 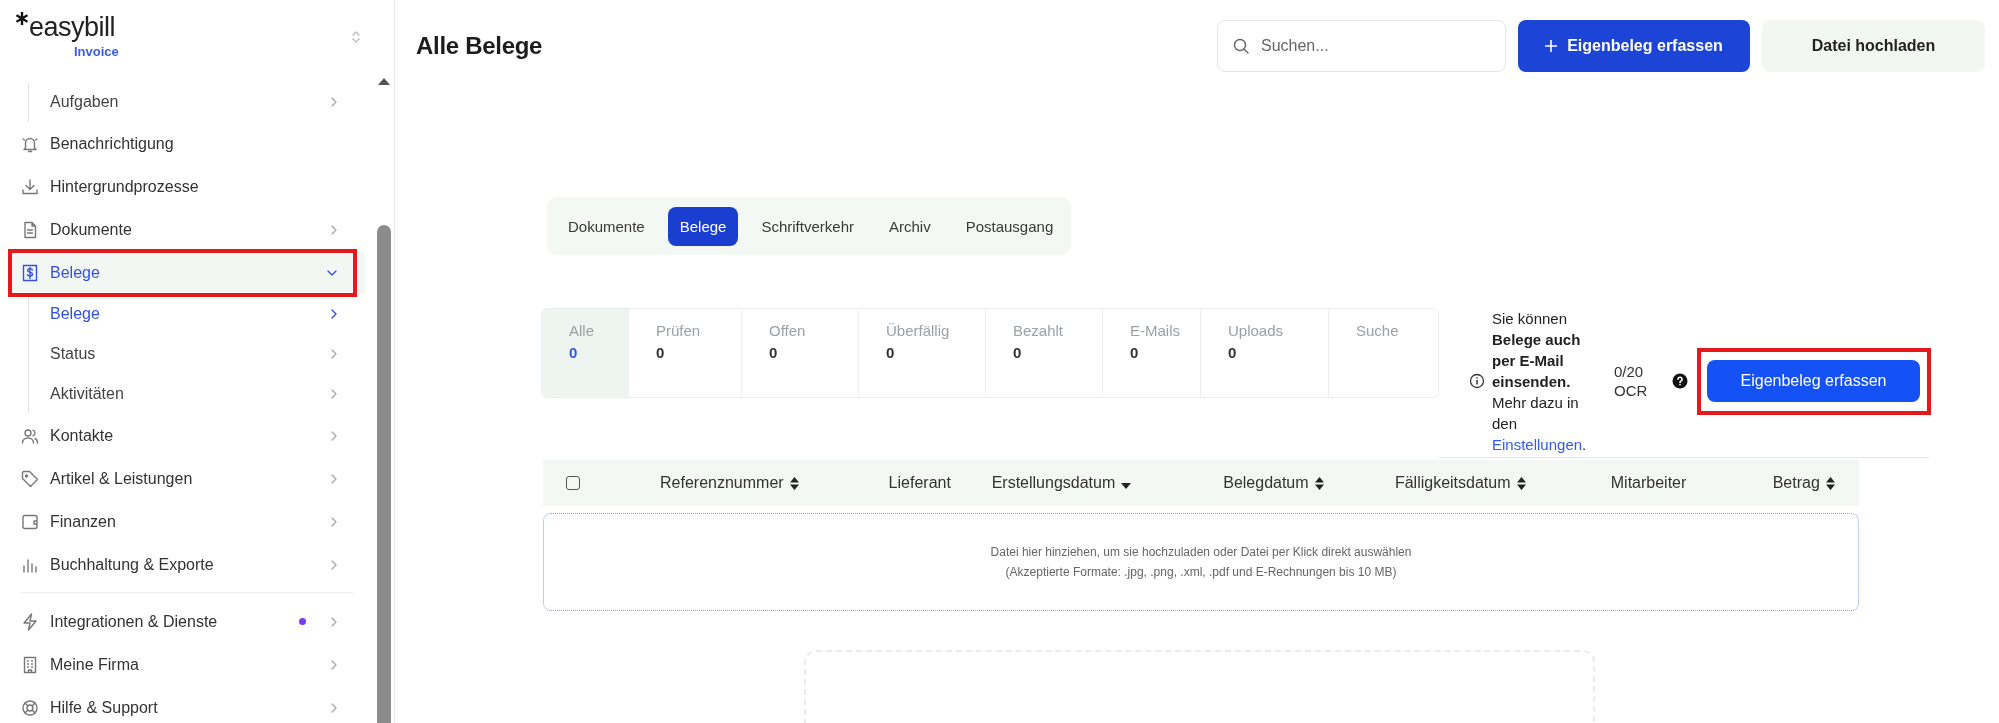 I want to click on tab: Dokumente, so click(x=606, y=226).